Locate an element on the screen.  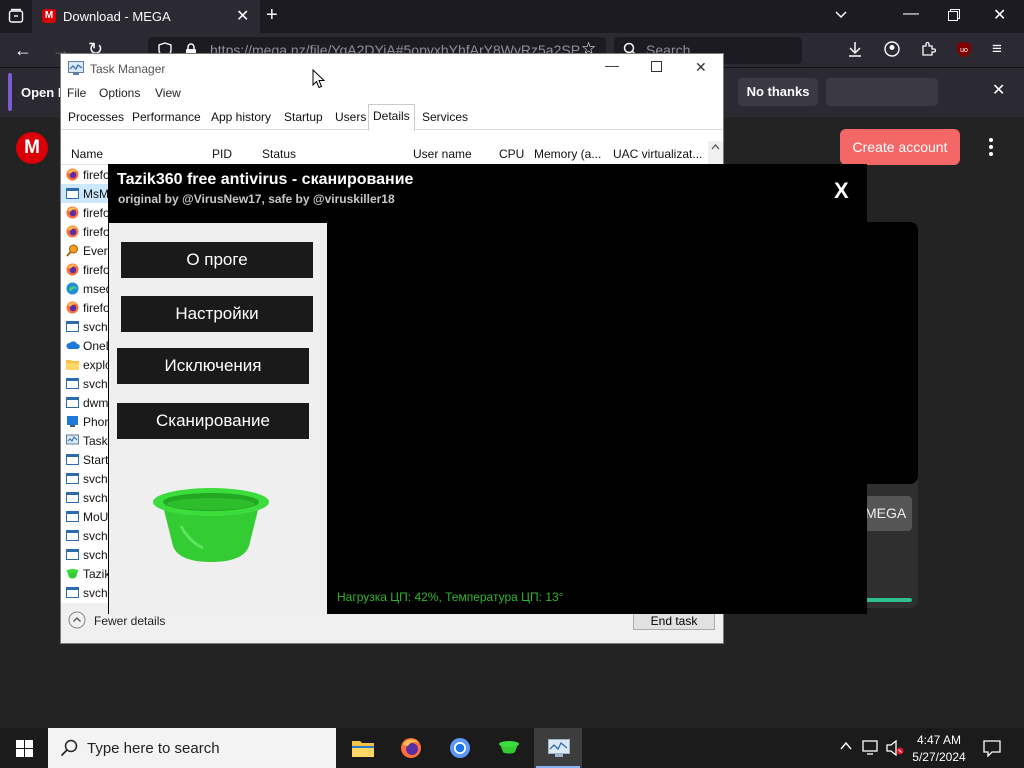
account-icon is located at coordinates (892, 49).